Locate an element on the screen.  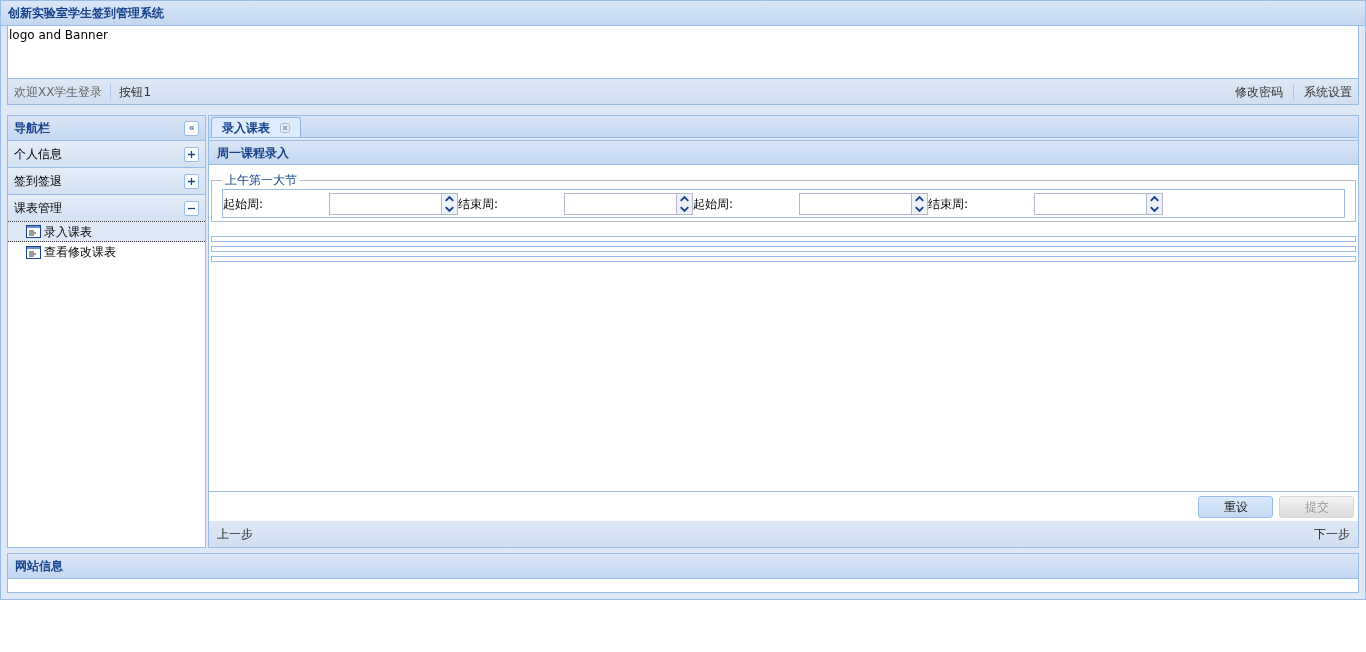
accordion-header: 课表管理 is located at coordinates (106, 208).